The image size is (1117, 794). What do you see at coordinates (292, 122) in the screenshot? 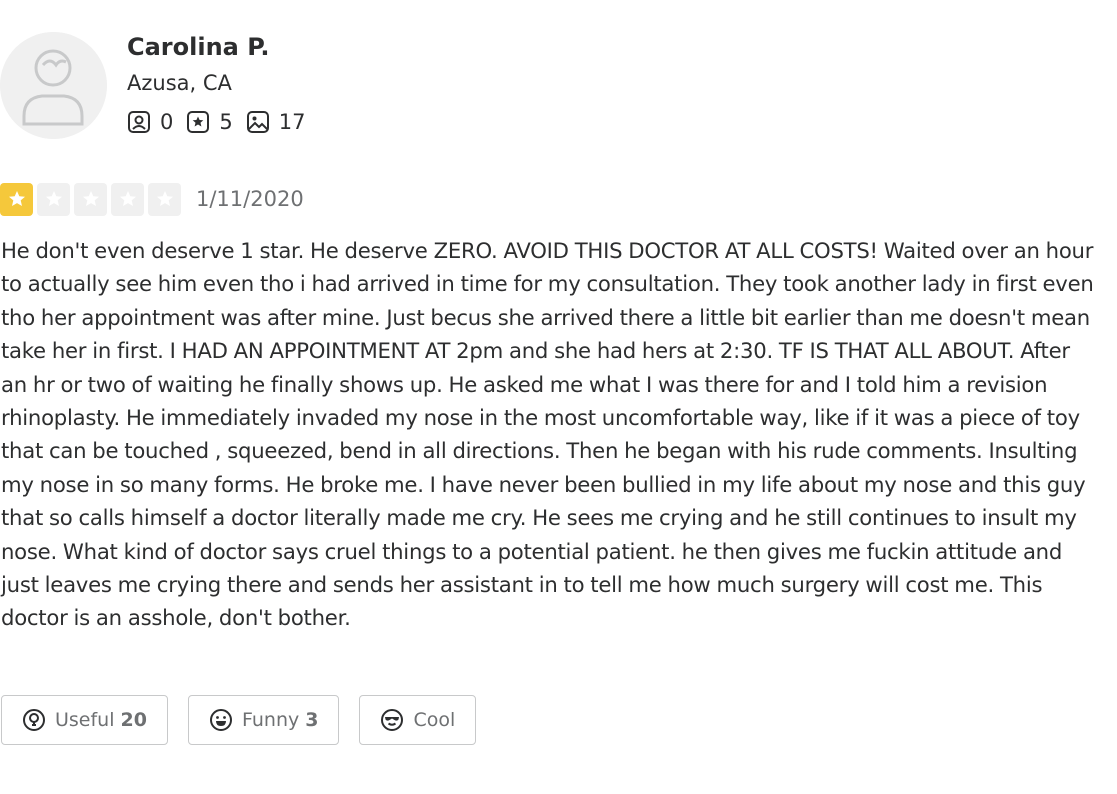
I see `photos-count: 17` at bounding box center [292, 122].